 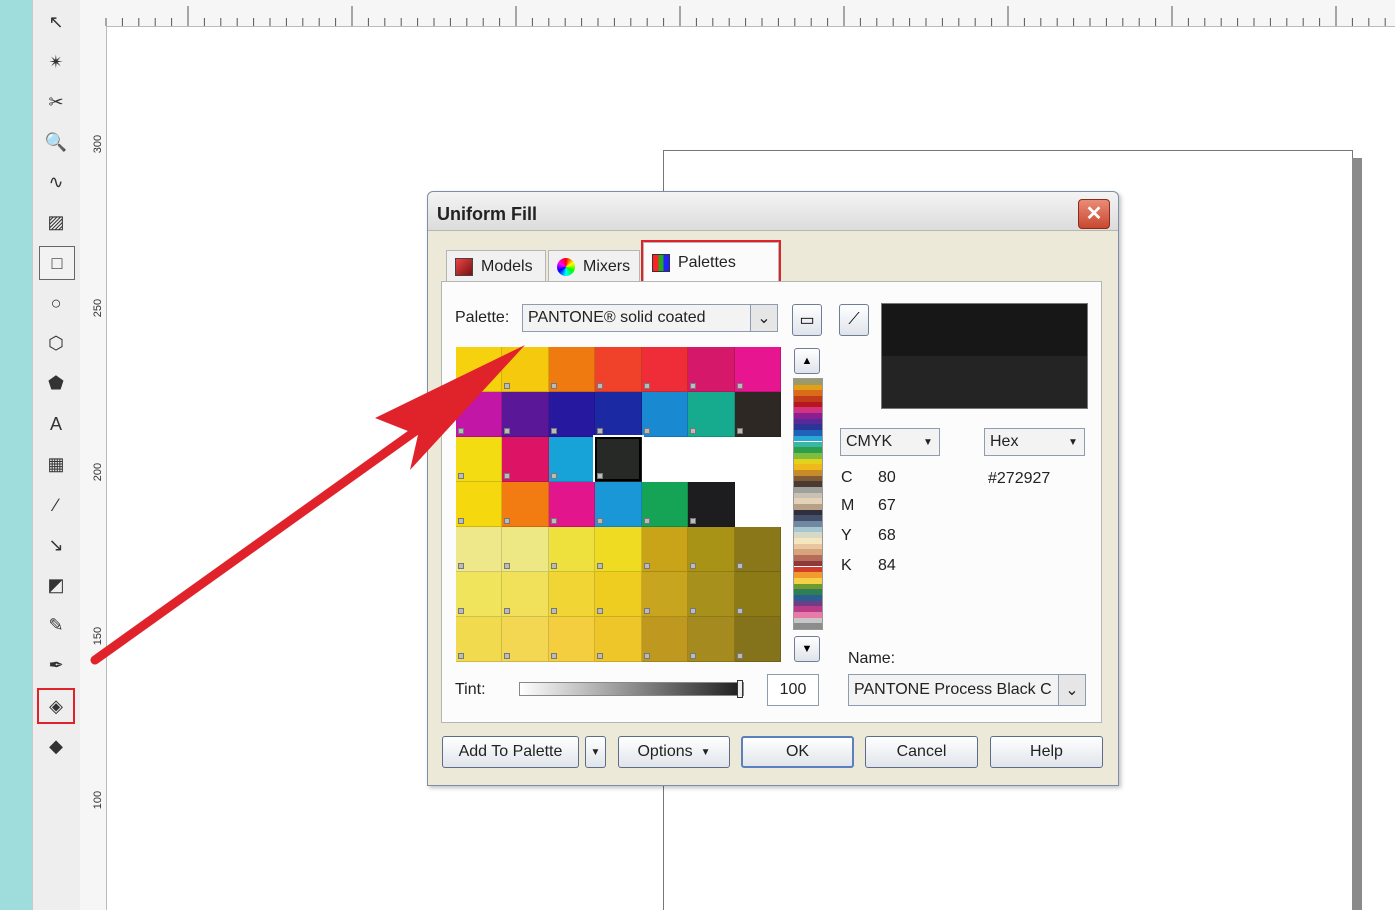 What do you see at coordinates (631, 689) in the screenshot?
I see `tint-slider` at bounding box center [631, 689].